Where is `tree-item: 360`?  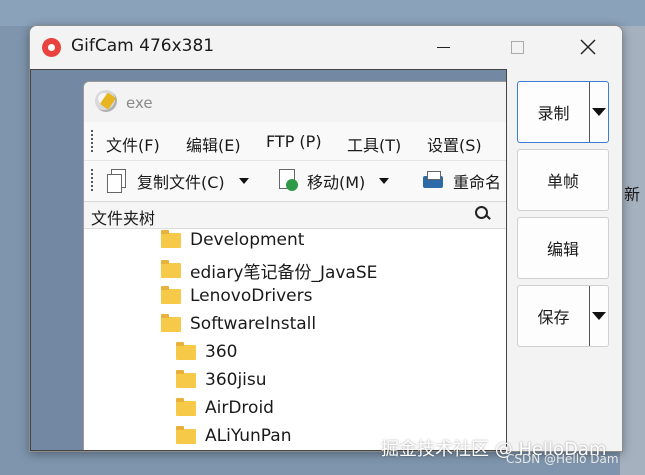
tree-item: 360 is located at coordinates (207, 351).